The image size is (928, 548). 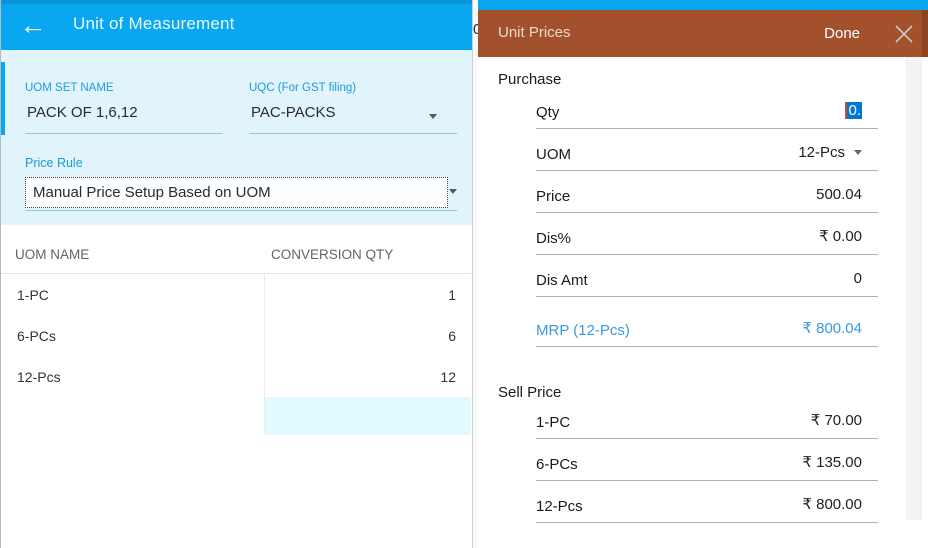 I want to click on uom-table-row: 1-PC 1, so click(x=236, y=294).